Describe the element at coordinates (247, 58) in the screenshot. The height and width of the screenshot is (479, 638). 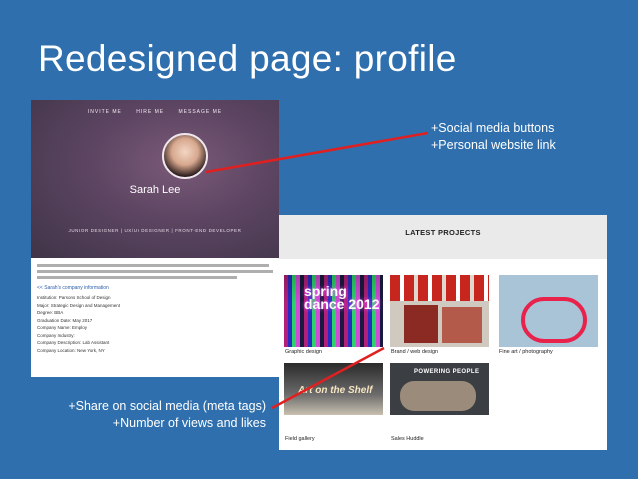
I see `slide-title: Redesigned page: profile` at that location.